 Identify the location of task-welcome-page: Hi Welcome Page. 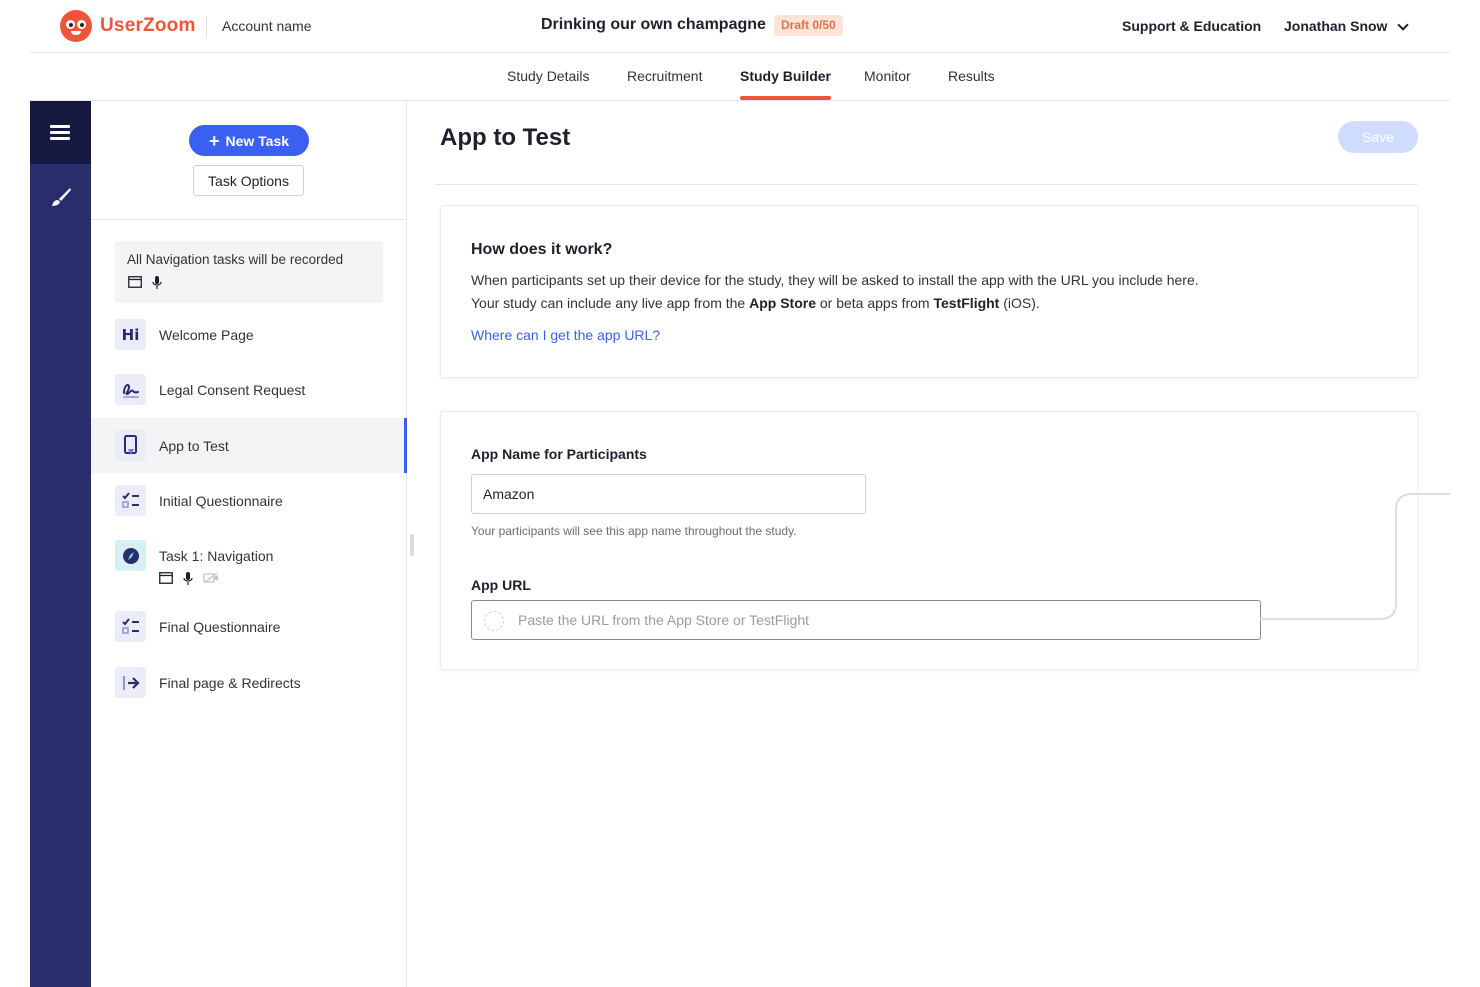
(249, 334).